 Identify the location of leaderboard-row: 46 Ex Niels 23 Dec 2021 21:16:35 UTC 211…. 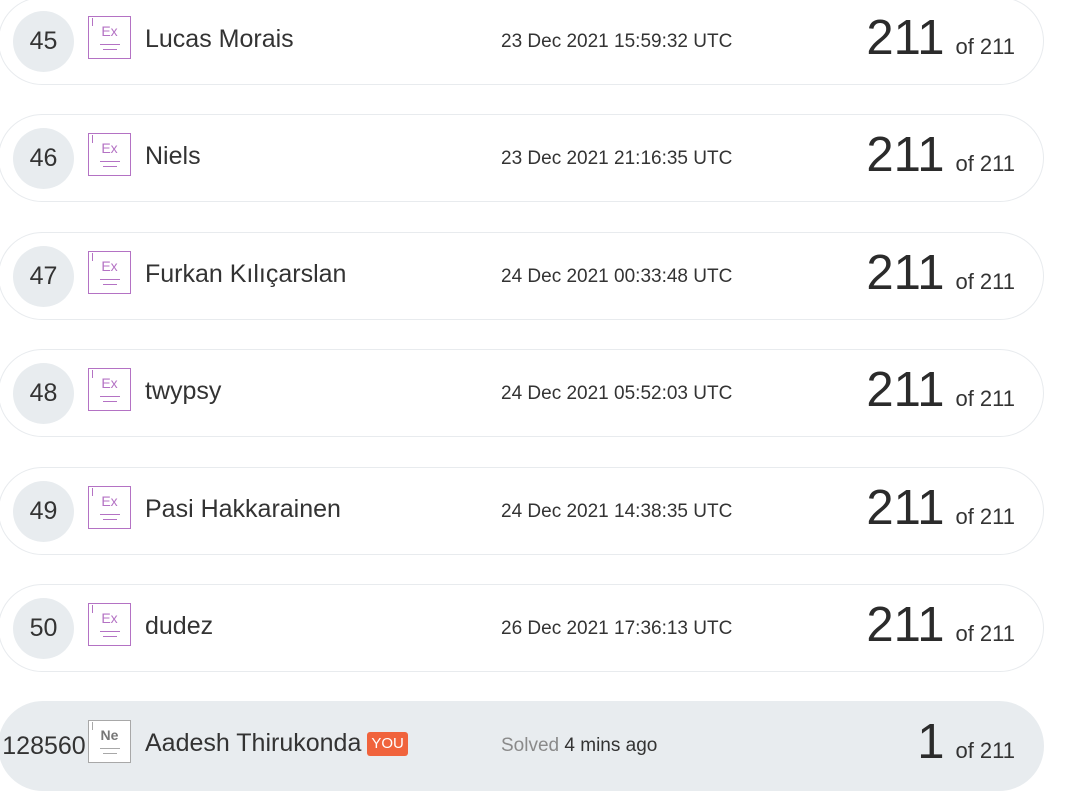
(522, 158).